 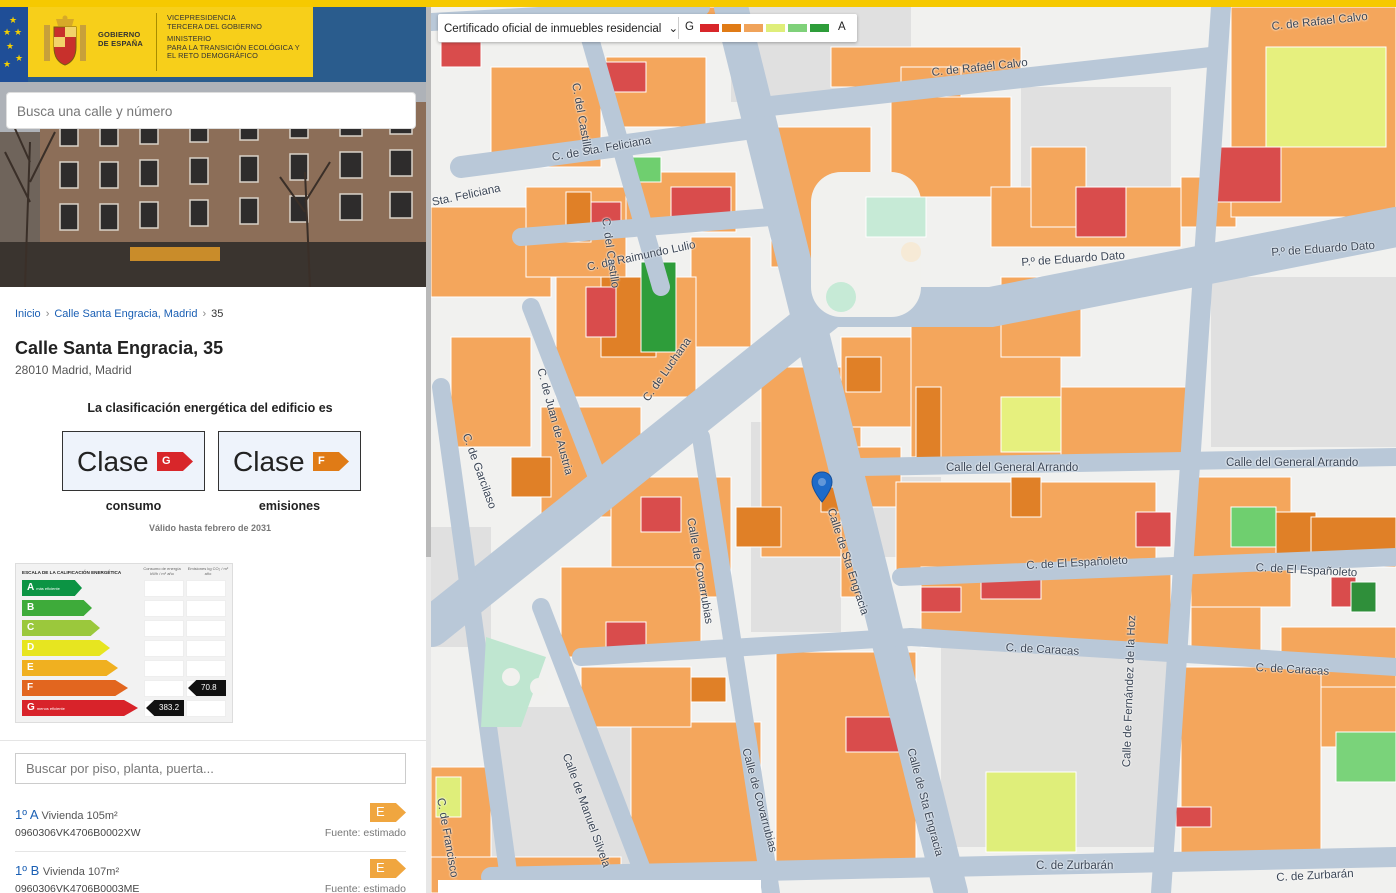 I want to click on map-attribution-strip, so click(x=599, y=886).